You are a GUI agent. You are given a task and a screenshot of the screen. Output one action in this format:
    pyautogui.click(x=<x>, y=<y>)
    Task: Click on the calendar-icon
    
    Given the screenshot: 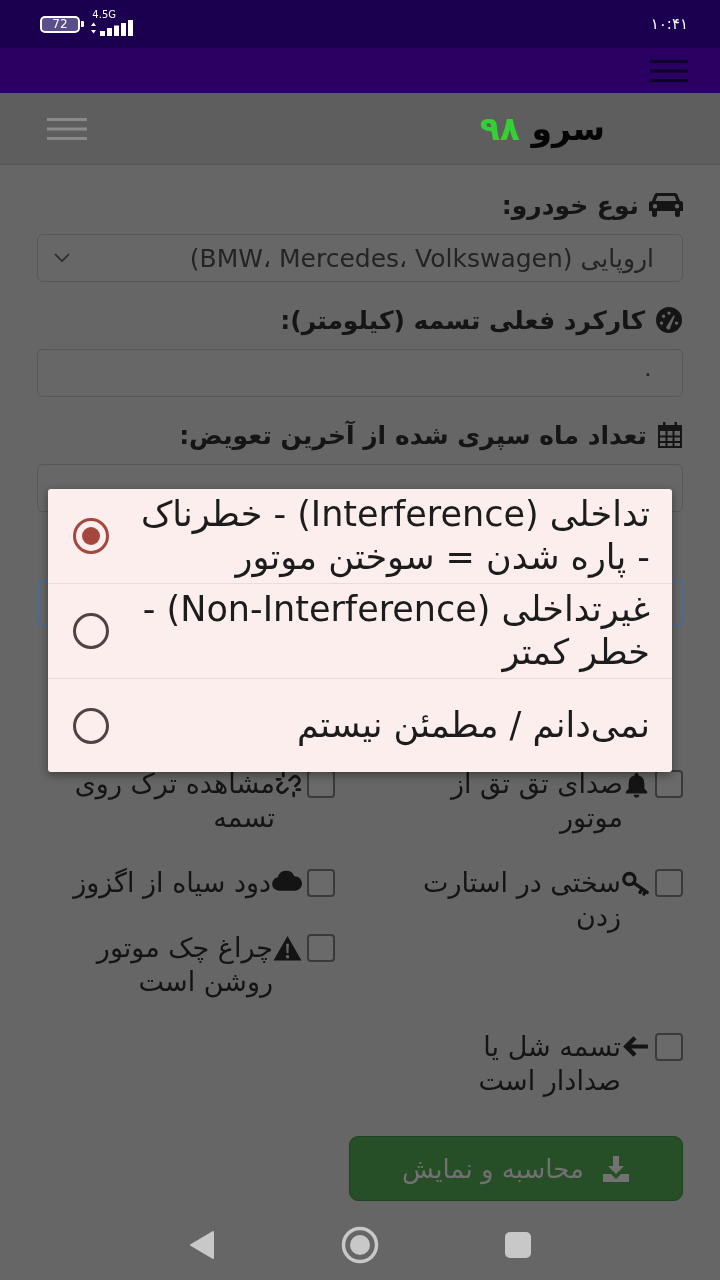 What is the action you would take?
    pyautogui.click(x=670, y=435)
    